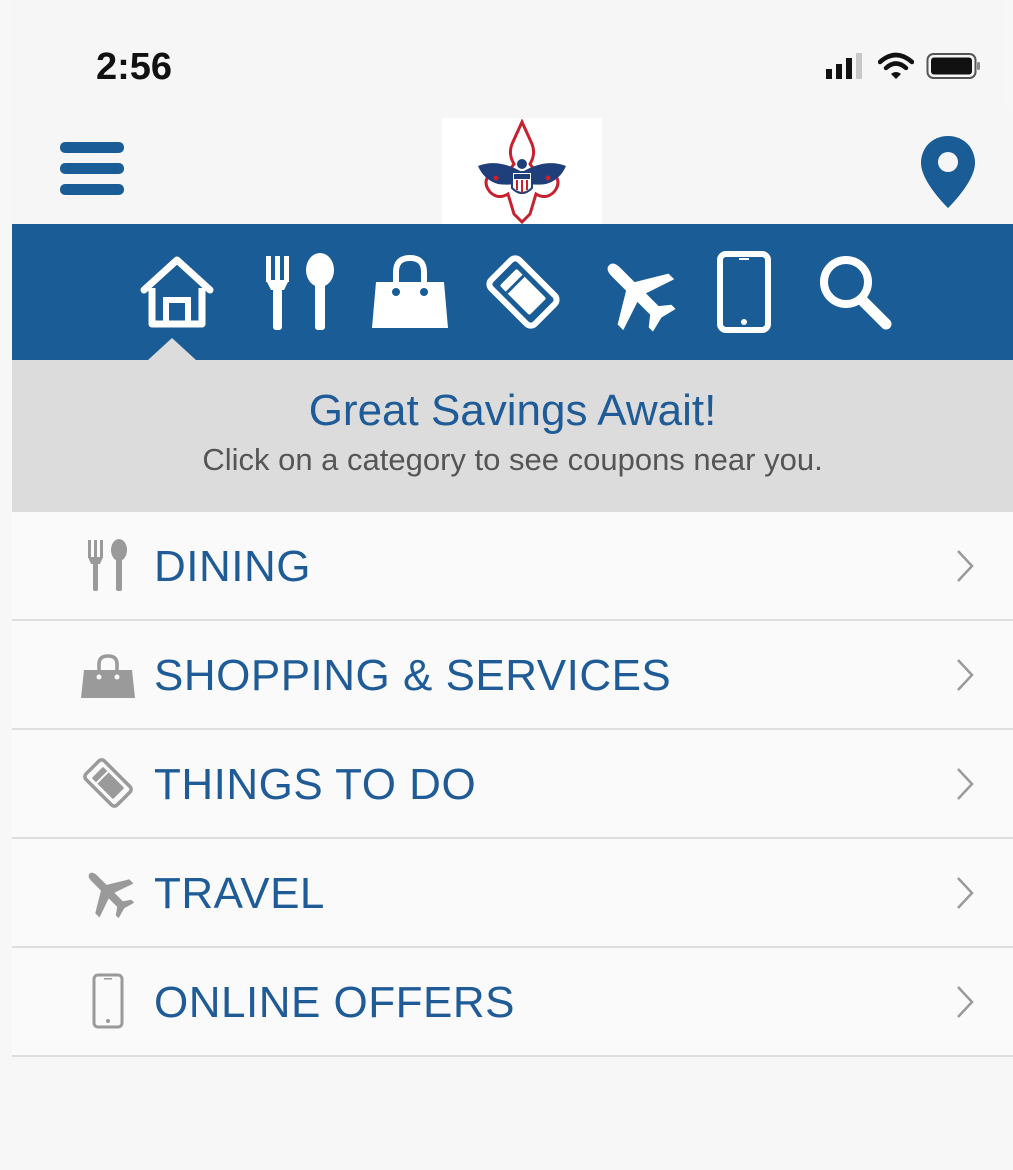 The image size is (1013, 1170). I want to click on status-icons, so click(904, 66).